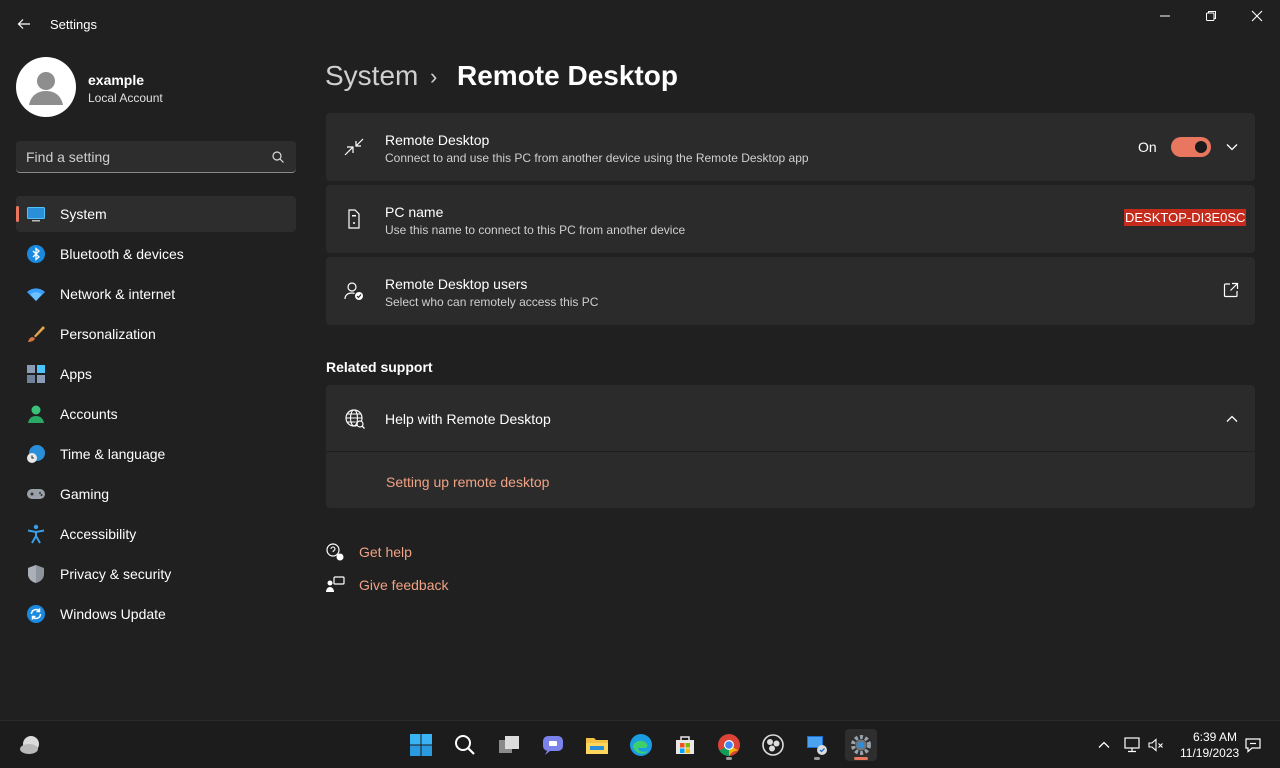 This screenshot has height=768, width=1280. Describe the element at coordinates (156, 334) in the screenshot. I see `sidebar-item-personalization: Personalization` at that location.